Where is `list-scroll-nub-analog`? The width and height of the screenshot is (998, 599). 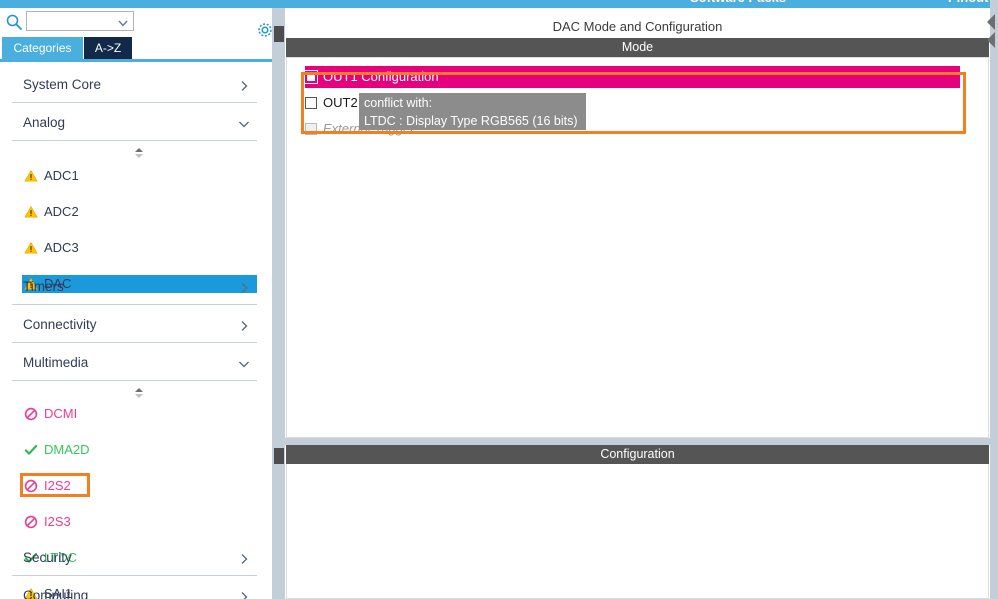 list-scroll-nub-analog is located at coordinates (139, 152).